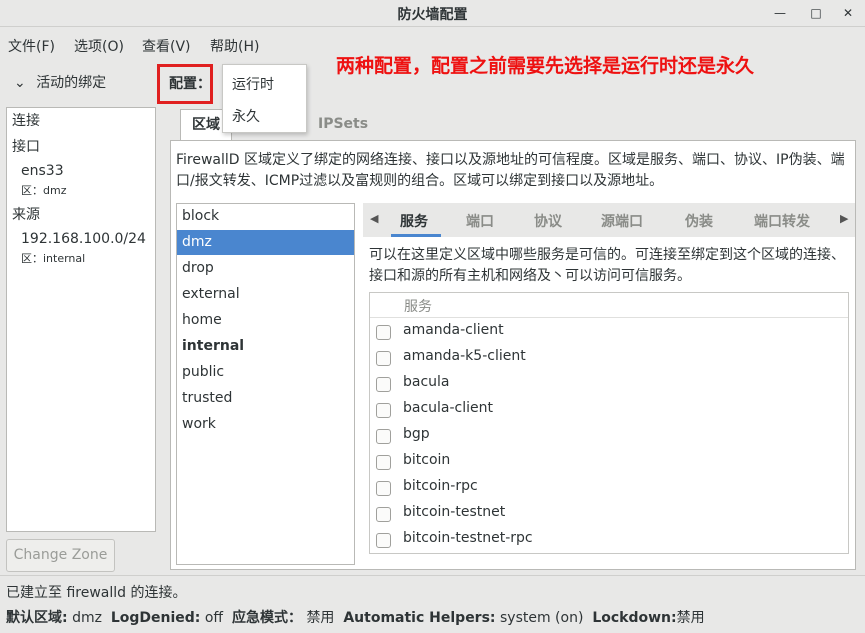 The width and height of the screenshot is (865, 633). Describe the element at coordinates (464, 356) in the screenshot. I see `service-label: amanda-k5-client` at that location.